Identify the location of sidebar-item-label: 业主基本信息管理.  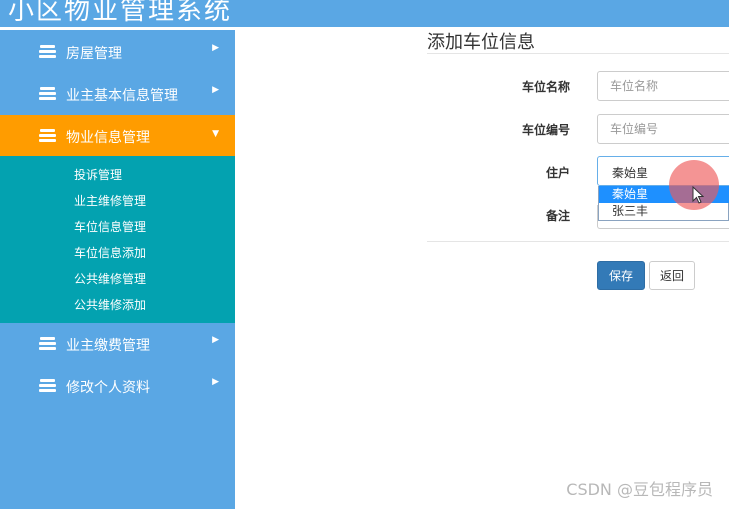
(122, 96).